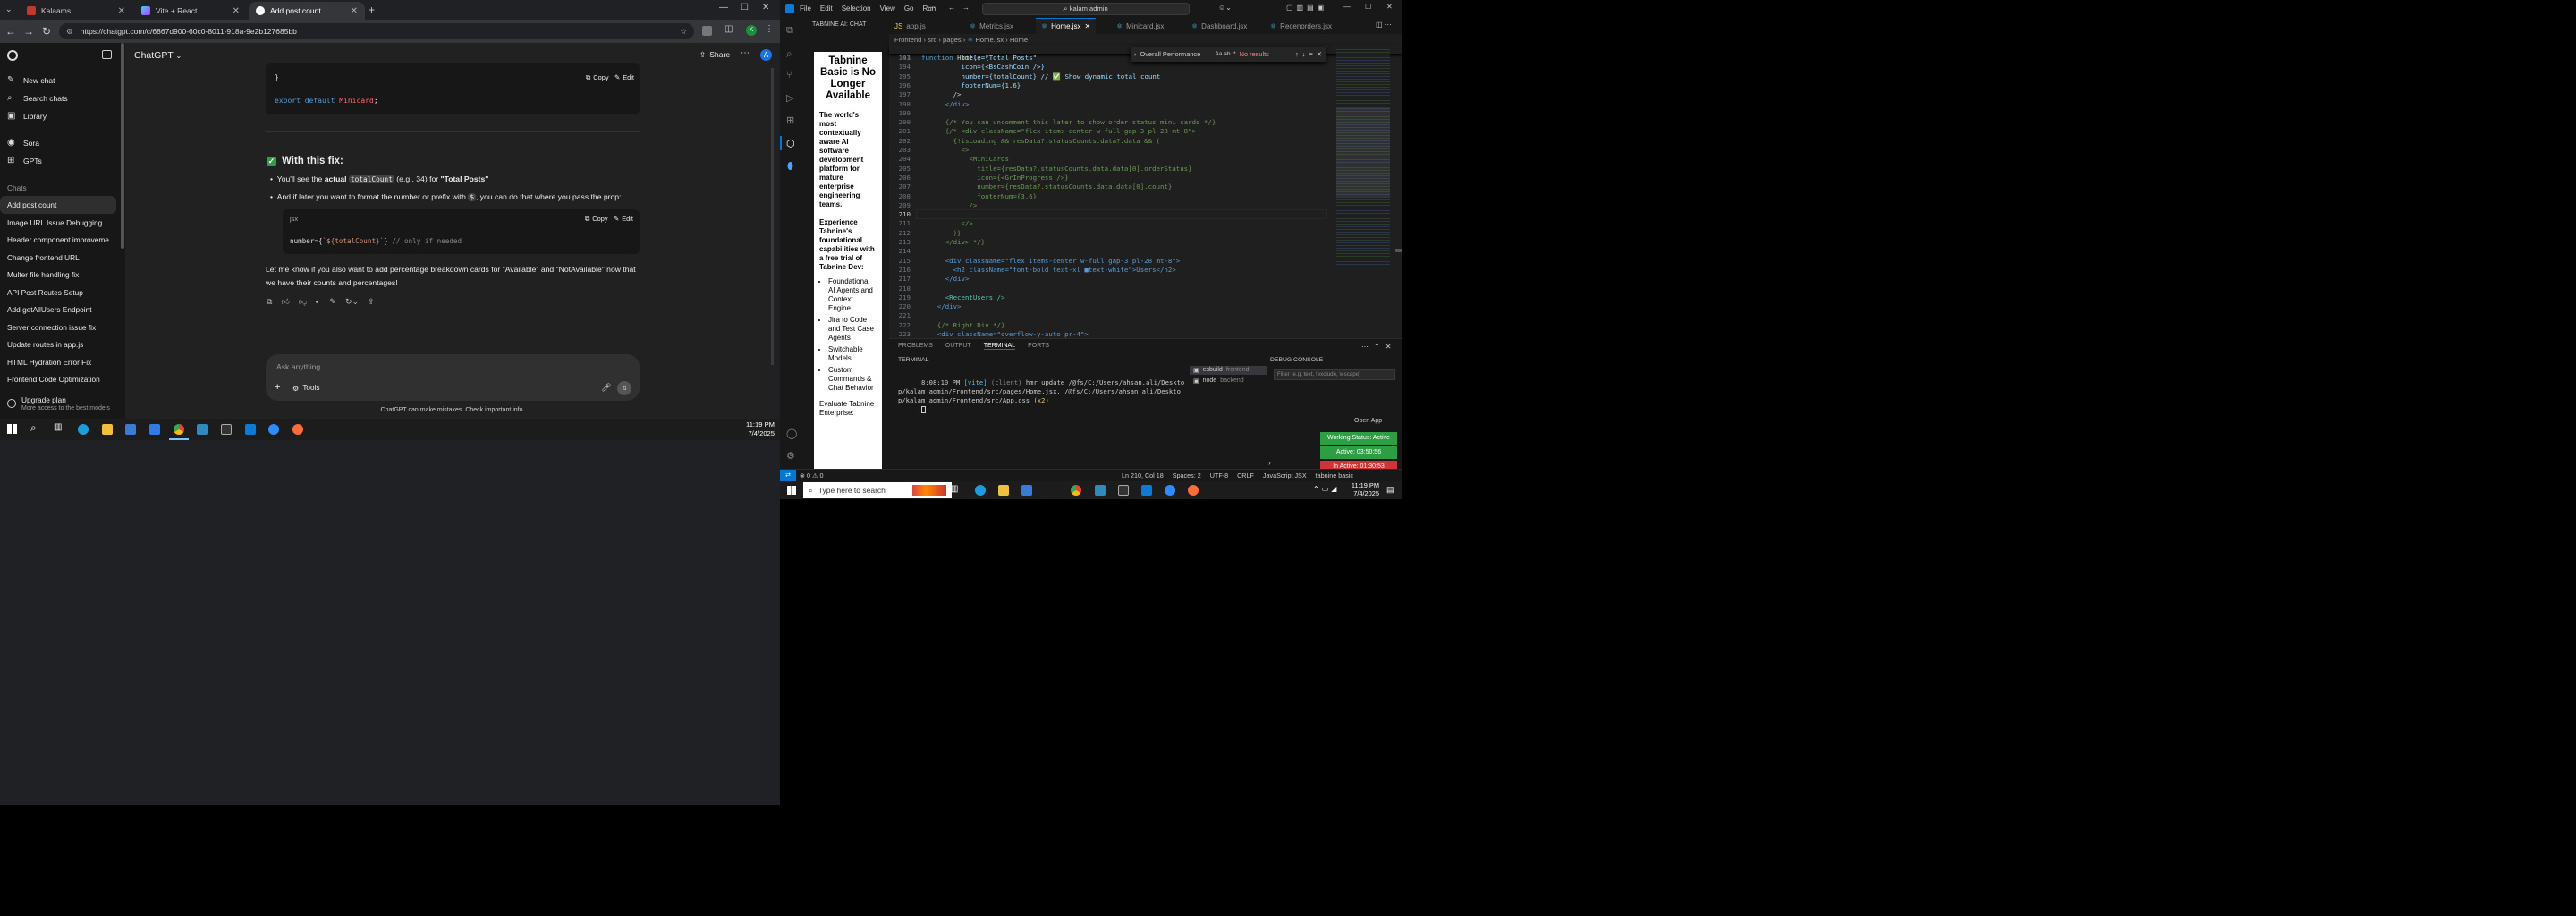 The width and height of the screenshot is (2576, 916). Describe the element at coordinates (24, 161) in the screenshot. I see `gpts-button: ⊞ GPTs` at that location.